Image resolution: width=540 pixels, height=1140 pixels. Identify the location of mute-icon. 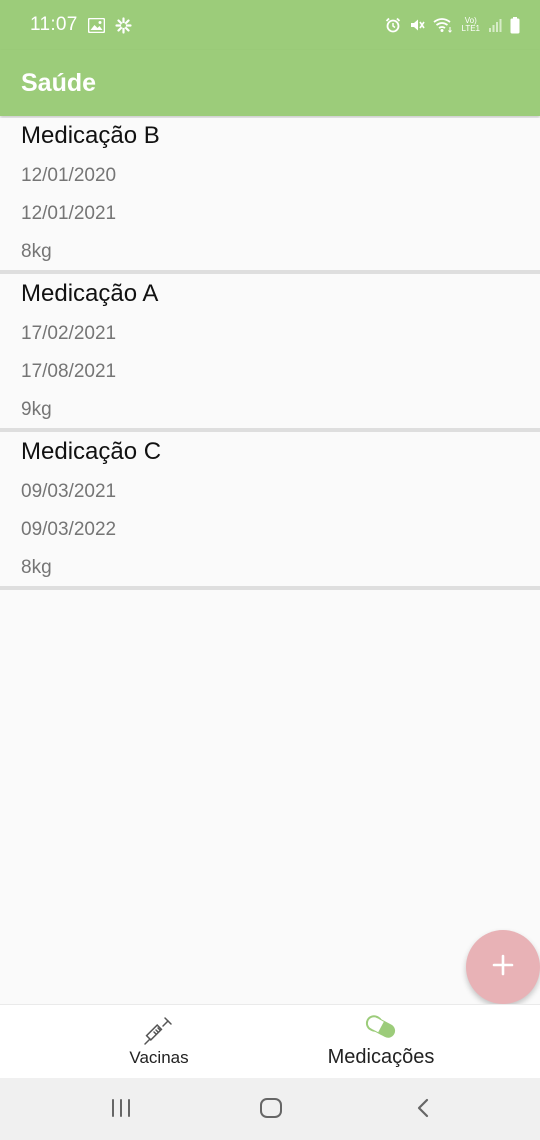
(417, 25).